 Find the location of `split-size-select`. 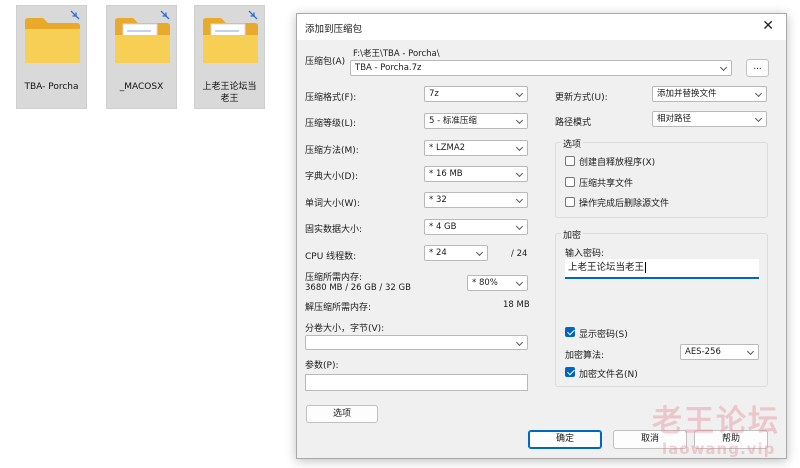

split-size-select is located at coordinates (416, 342).